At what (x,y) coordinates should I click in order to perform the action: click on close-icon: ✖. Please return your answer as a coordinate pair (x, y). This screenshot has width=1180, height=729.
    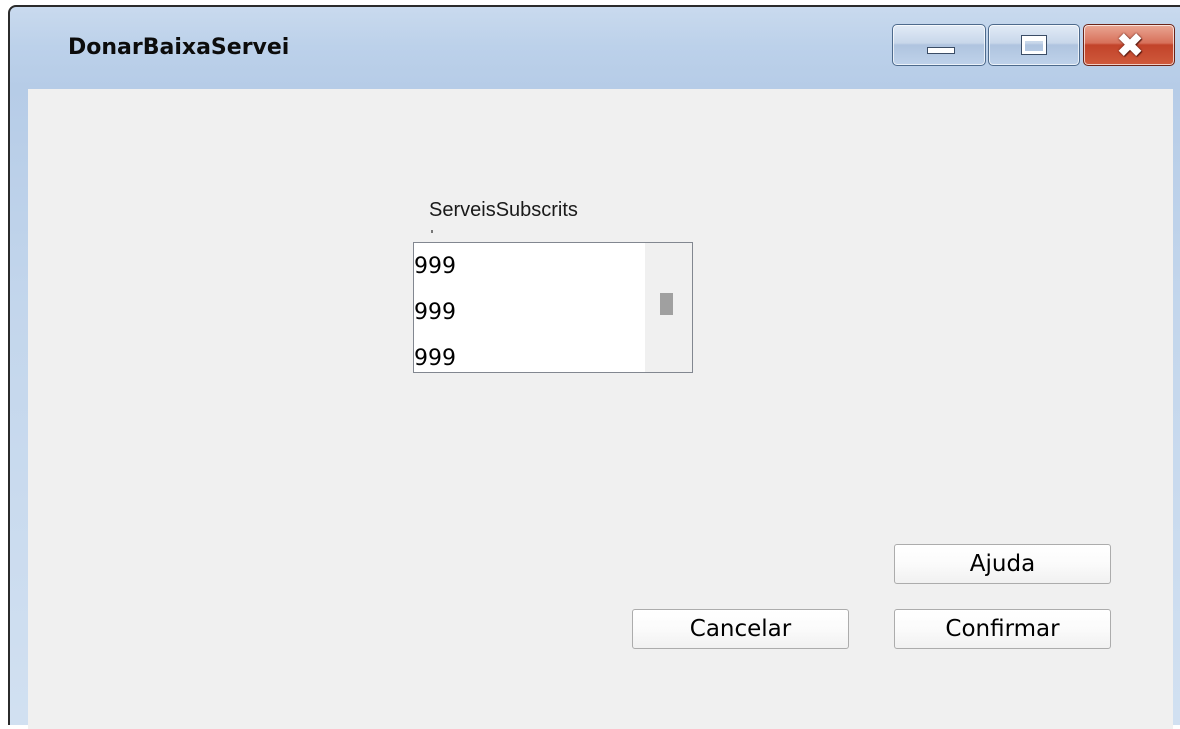
    Looking at the image, I should click on (1130, 46).